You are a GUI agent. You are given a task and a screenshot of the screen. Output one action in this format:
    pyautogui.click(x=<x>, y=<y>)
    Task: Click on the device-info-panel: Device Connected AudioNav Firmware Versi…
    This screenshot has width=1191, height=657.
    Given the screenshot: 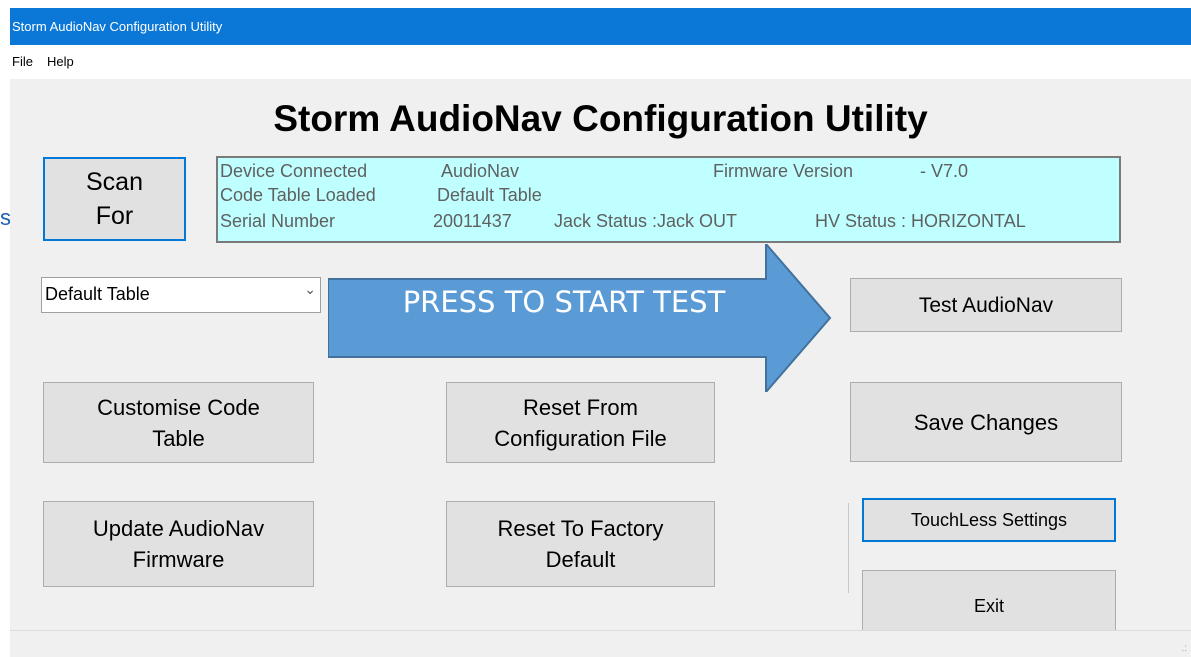 What is the action you would take?
    pyautogui.click(x=668, y=199)
    